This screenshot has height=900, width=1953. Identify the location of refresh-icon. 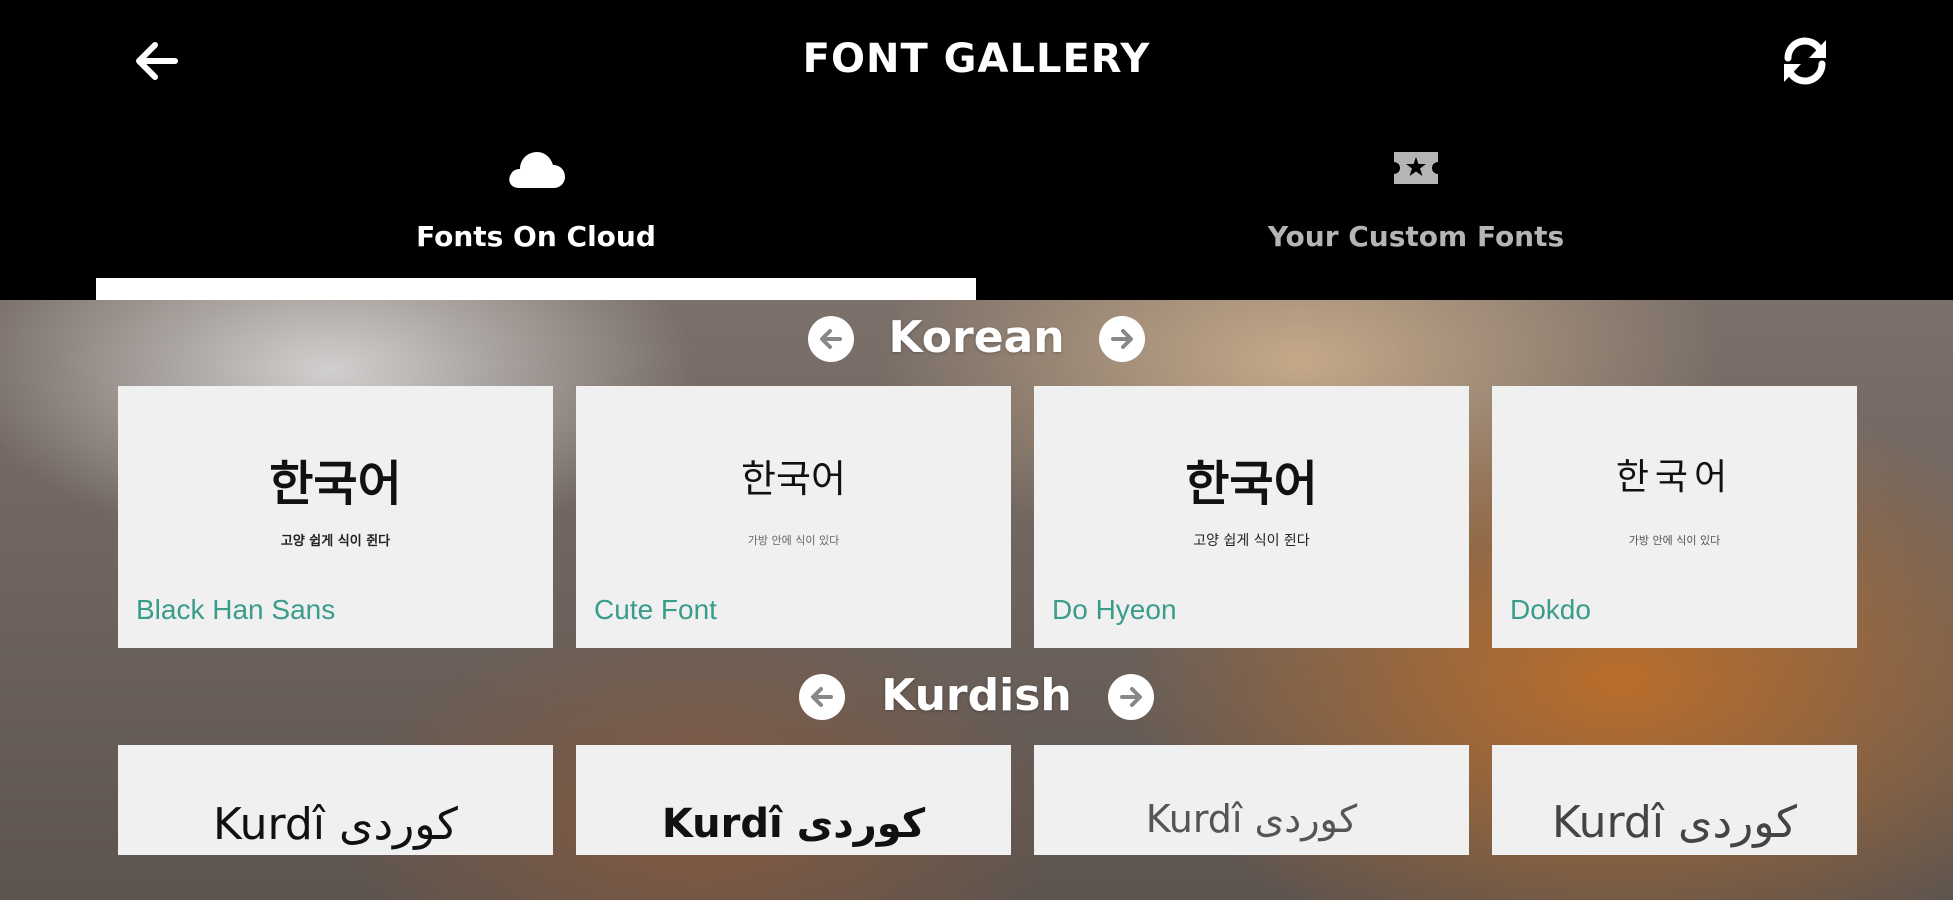
(1805, 61).